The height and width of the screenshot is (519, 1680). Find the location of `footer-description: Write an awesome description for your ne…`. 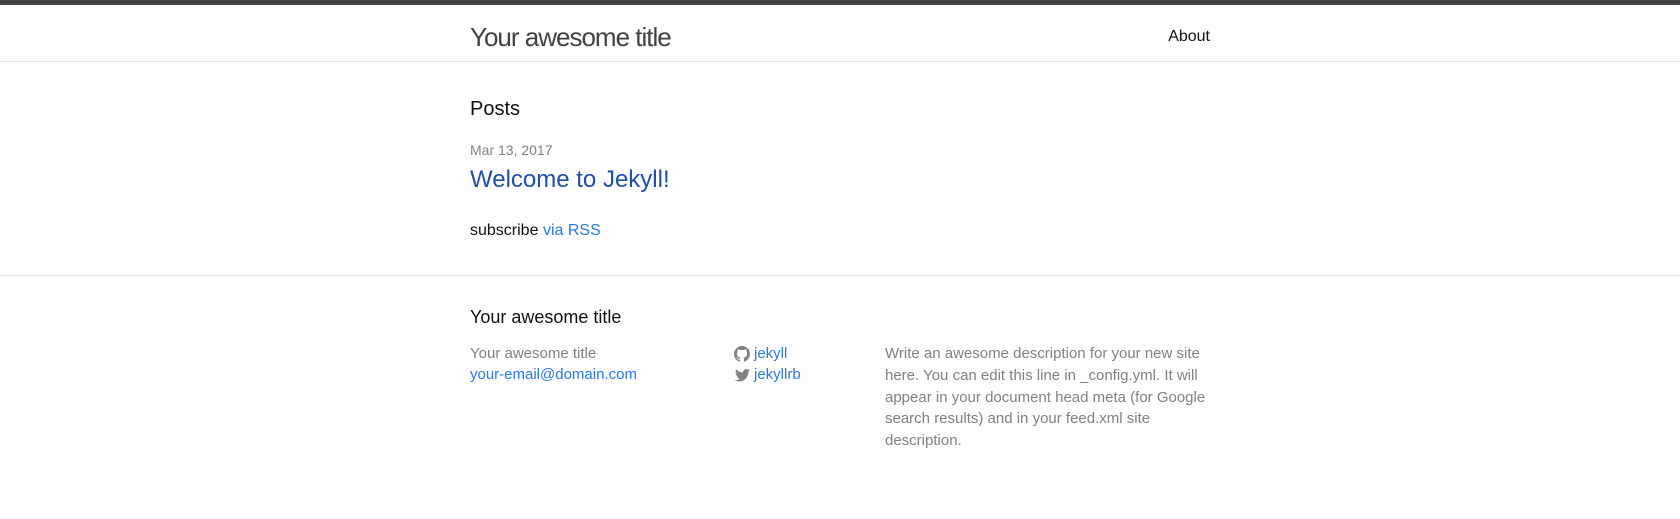

footer-description: Write an awesome description for your ne… is located at coordinates (1045, 397).